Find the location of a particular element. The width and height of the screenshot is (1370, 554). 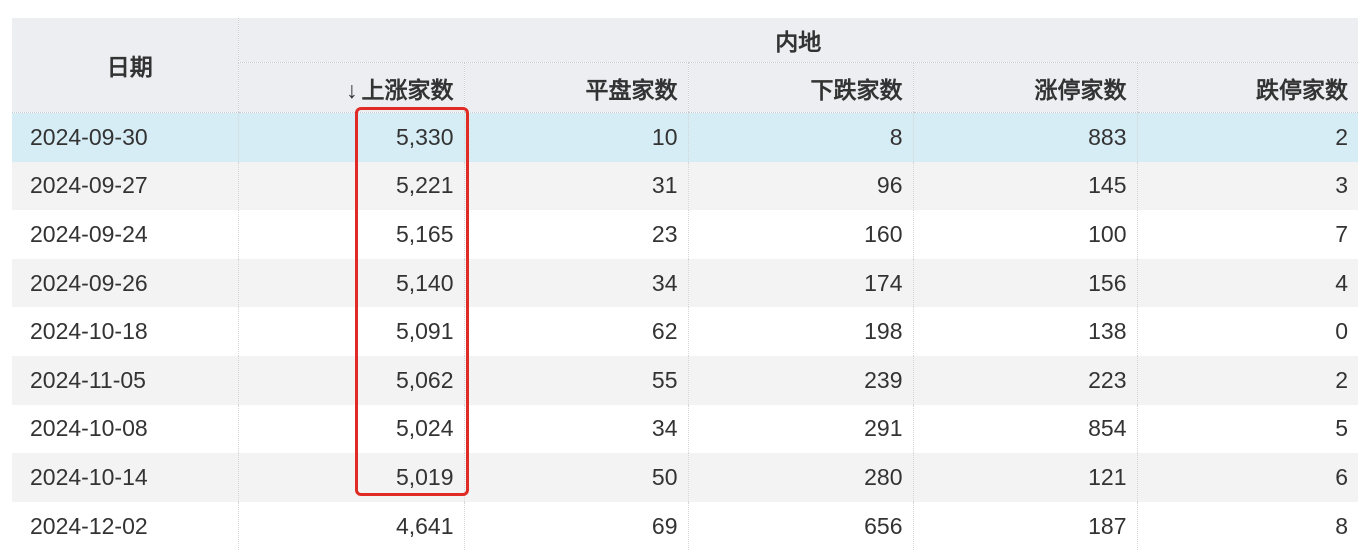

date-cell: 2024-10-14 is located at coordinates (125, 477).